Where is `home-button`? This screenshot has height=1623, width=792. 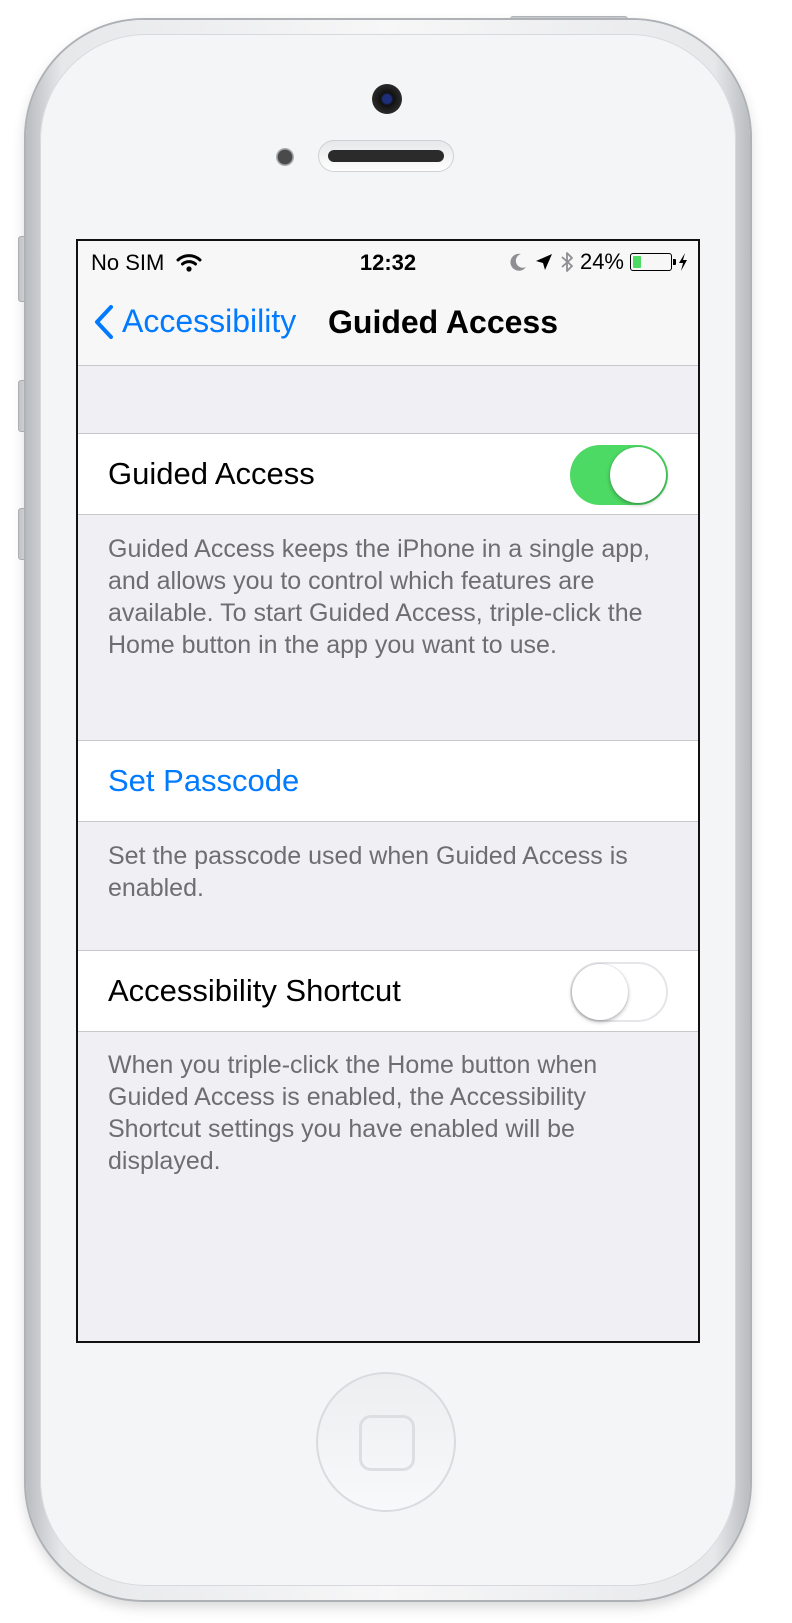 home-button is located at coordinates (386, 1442).